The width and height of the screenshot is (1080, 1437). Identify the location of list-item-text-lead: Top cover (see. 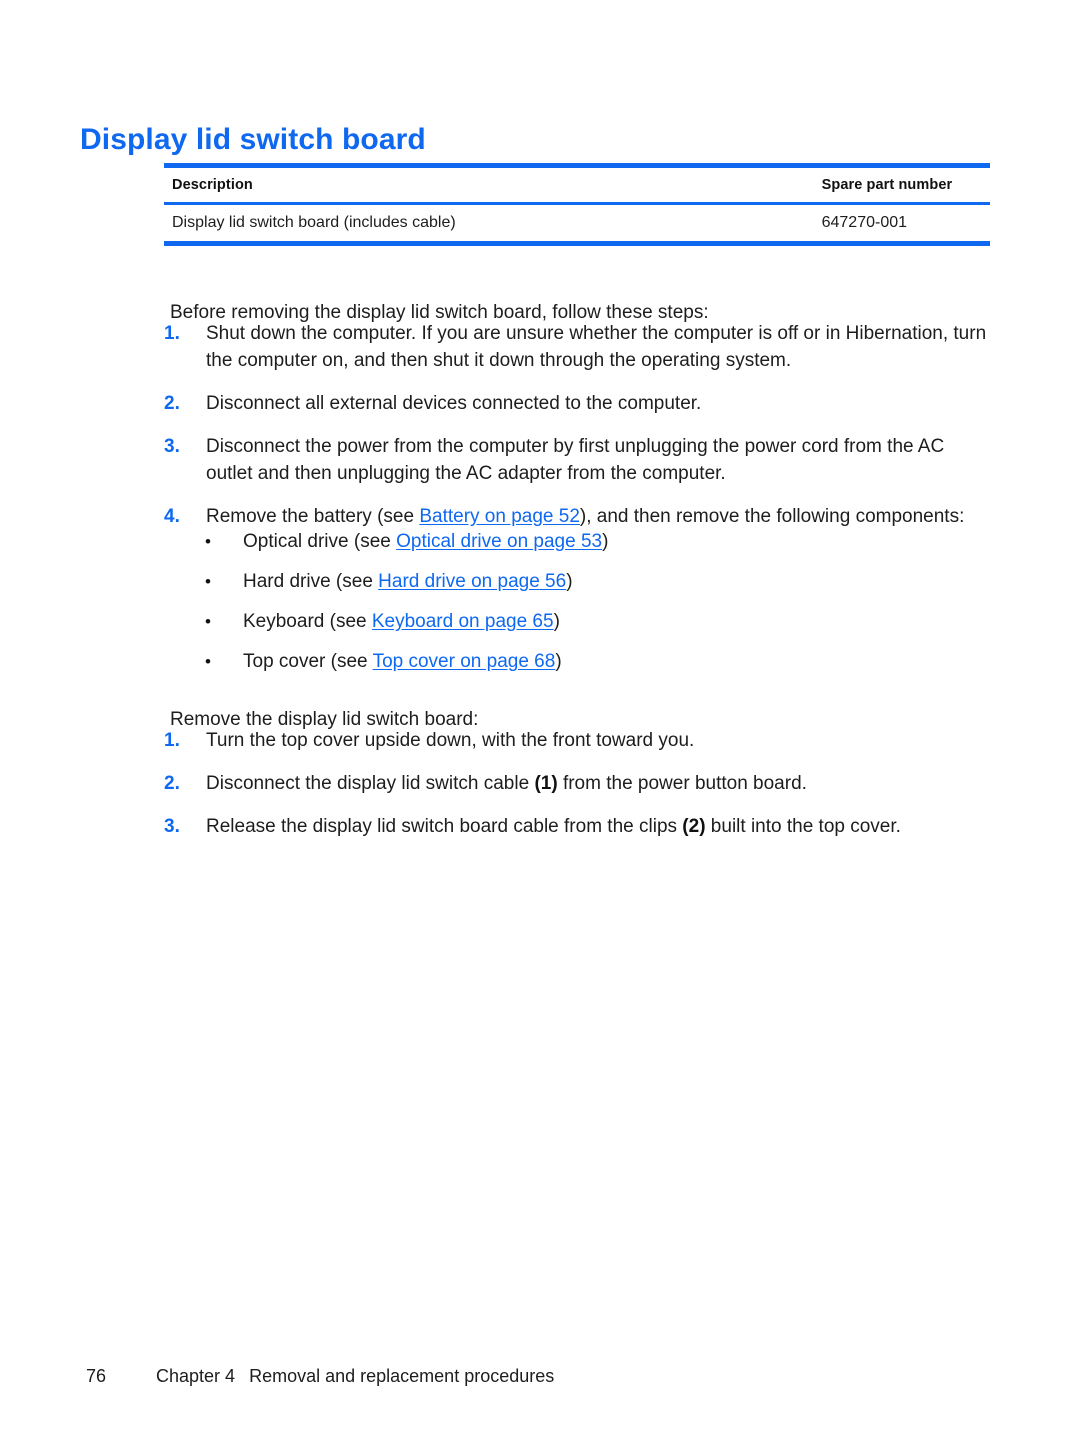
(308, 661).